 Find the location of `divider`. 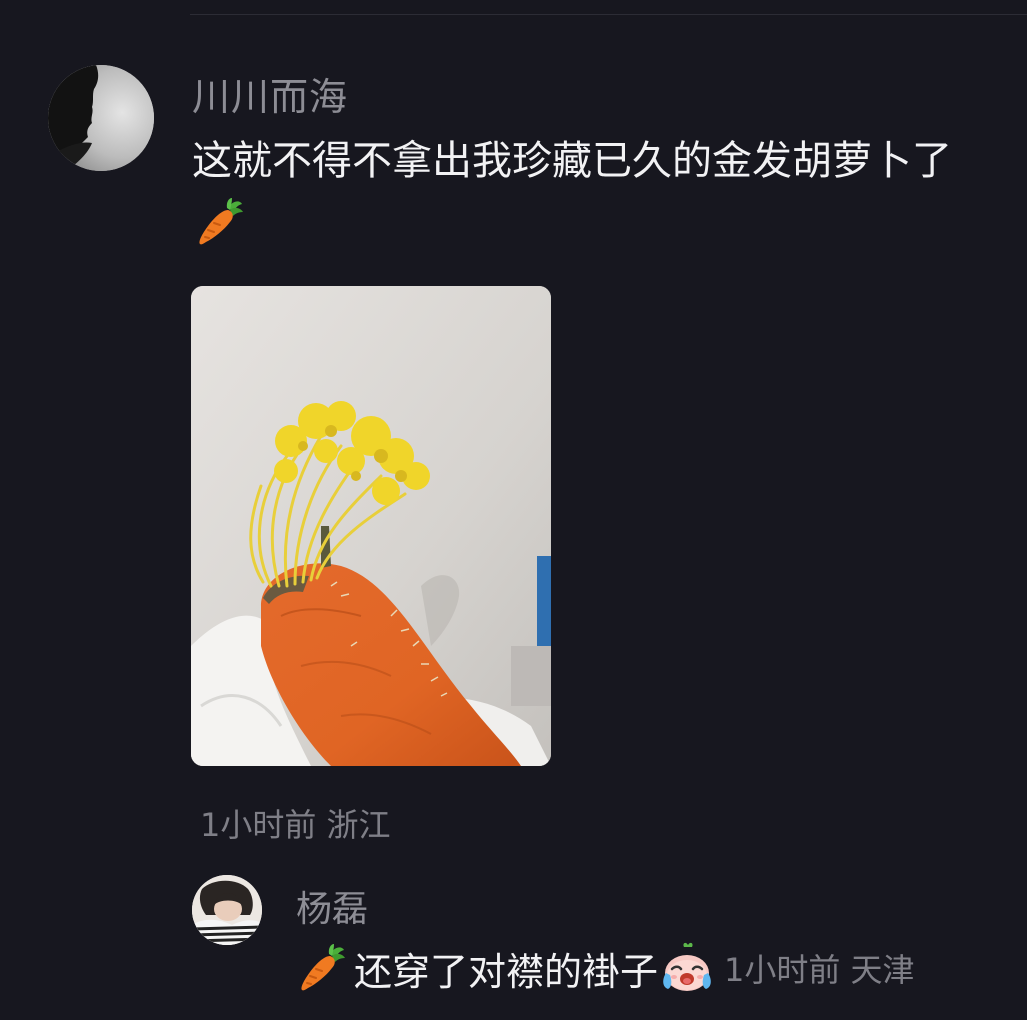

divider is located at coordinates (608, 14).